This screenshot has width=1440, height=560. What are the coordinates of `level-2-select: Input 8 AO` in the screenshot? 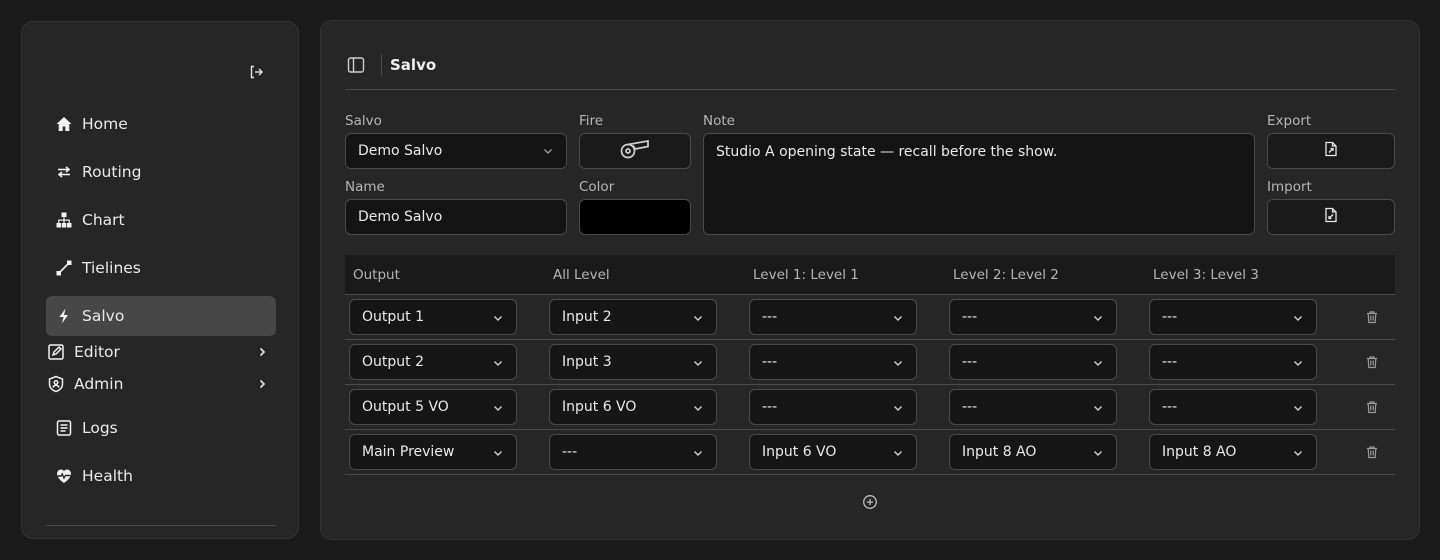 It's located at (1033, 452).